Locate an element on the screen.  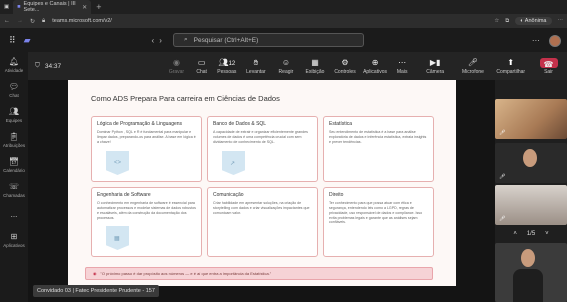
sidebar-item-chat: 💬︎ Chat is located at coordinates (14, 89).